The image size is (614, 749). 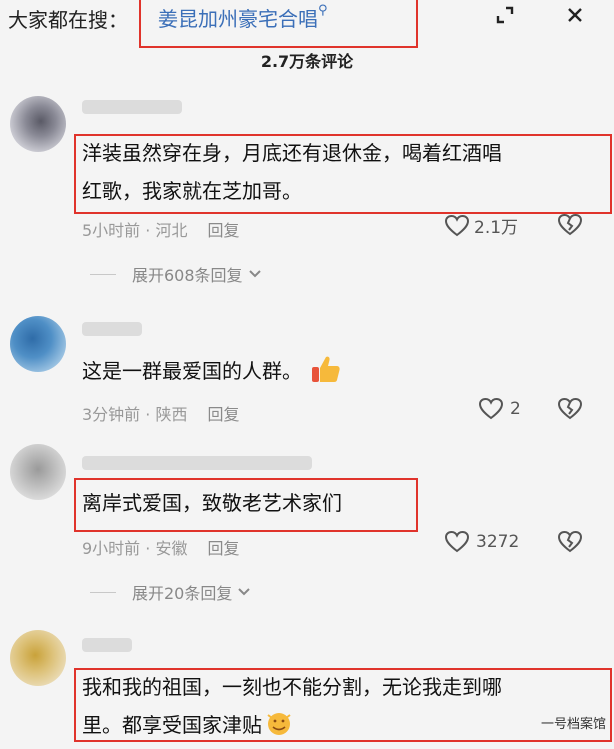 I want to click on expand-icon, so click(x=505, y=15).